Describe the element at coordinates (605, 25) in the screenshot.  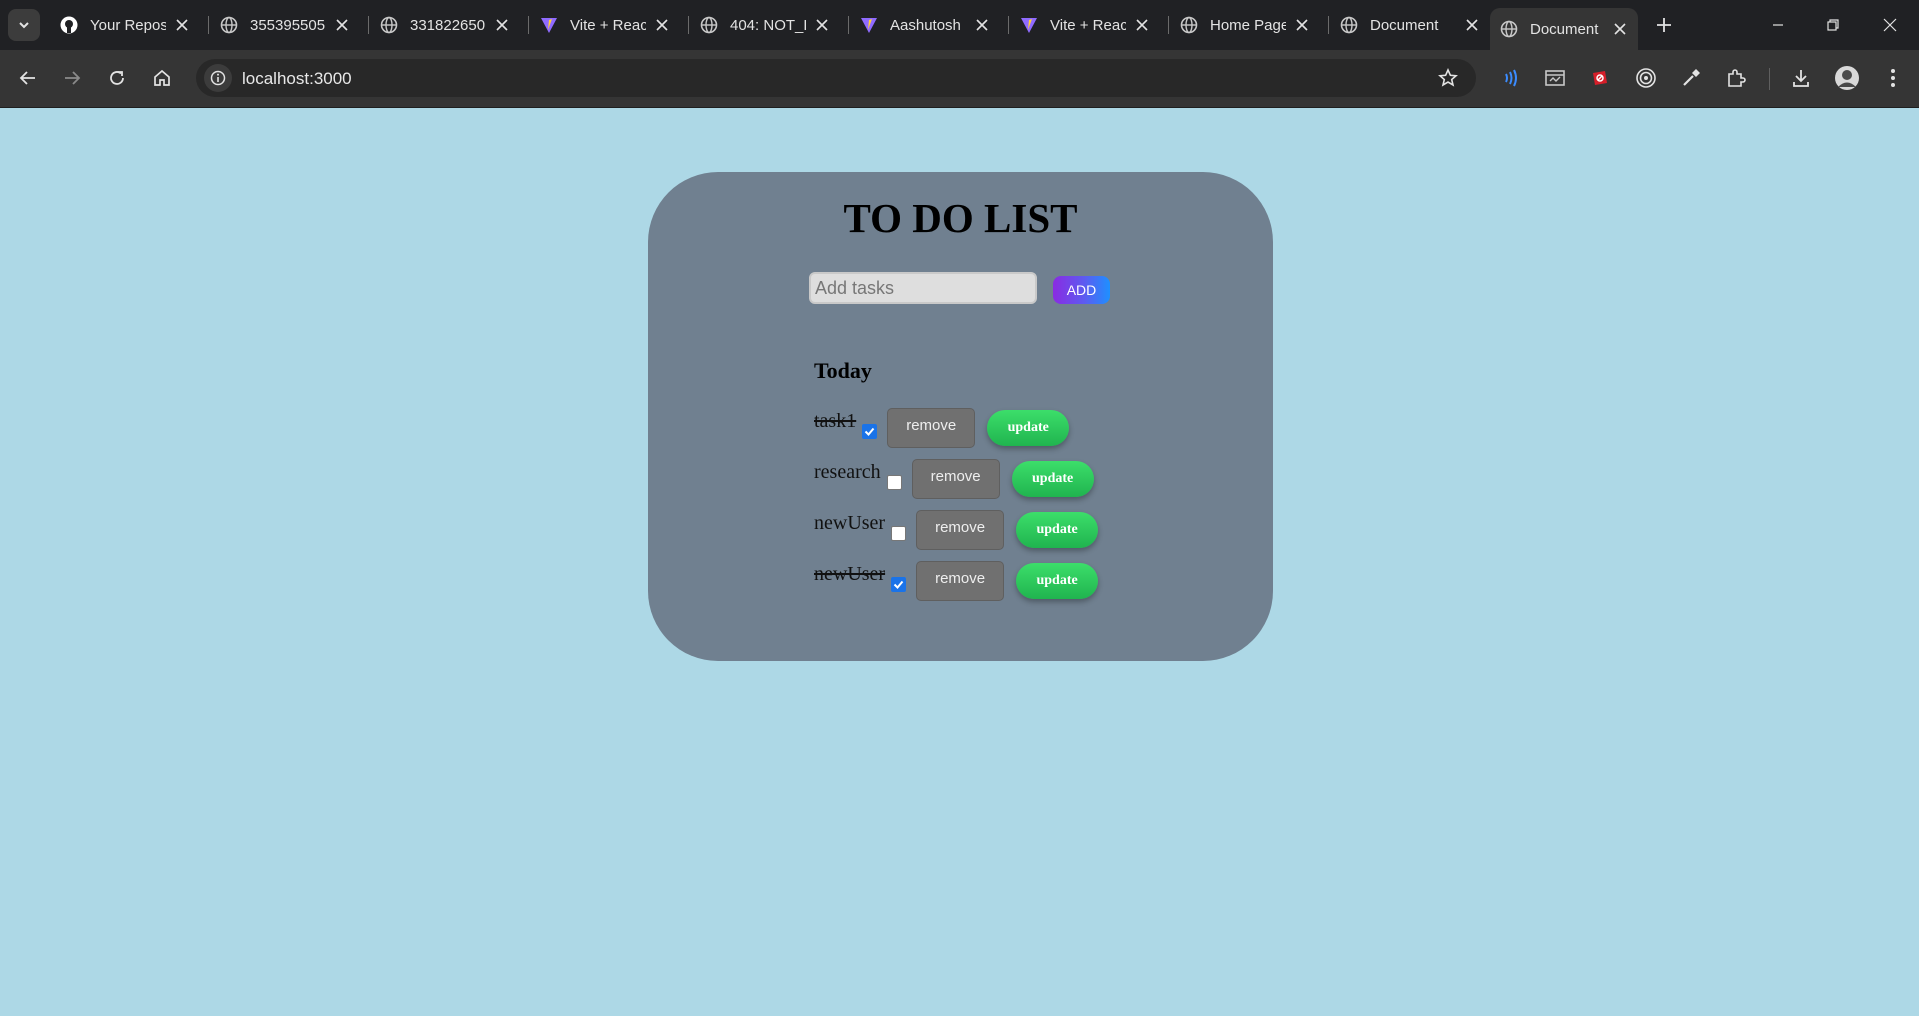
I see `tab-vite-react: Vite + React` at that location.